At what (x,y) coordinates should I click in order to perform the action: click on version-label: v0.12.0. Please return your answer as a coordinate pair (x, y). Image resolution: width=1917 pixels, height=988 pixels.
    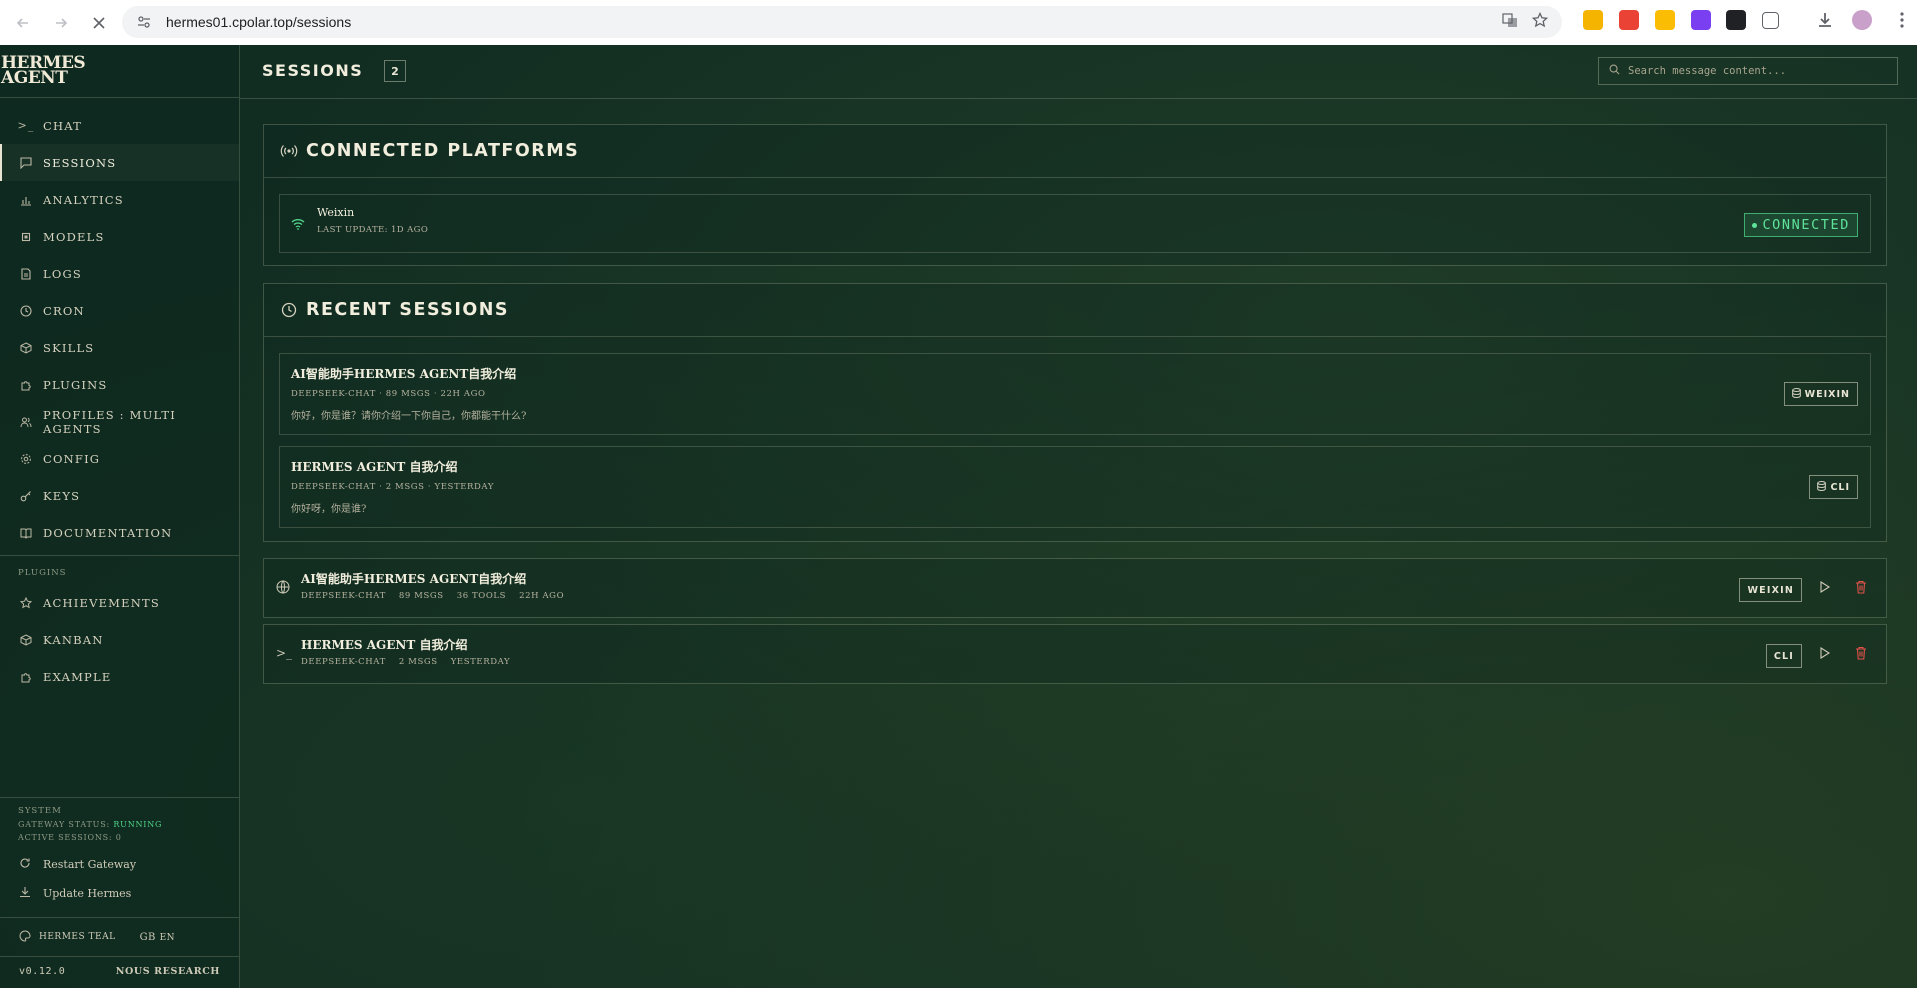
    Looking at the image, I should click on (42, 971).